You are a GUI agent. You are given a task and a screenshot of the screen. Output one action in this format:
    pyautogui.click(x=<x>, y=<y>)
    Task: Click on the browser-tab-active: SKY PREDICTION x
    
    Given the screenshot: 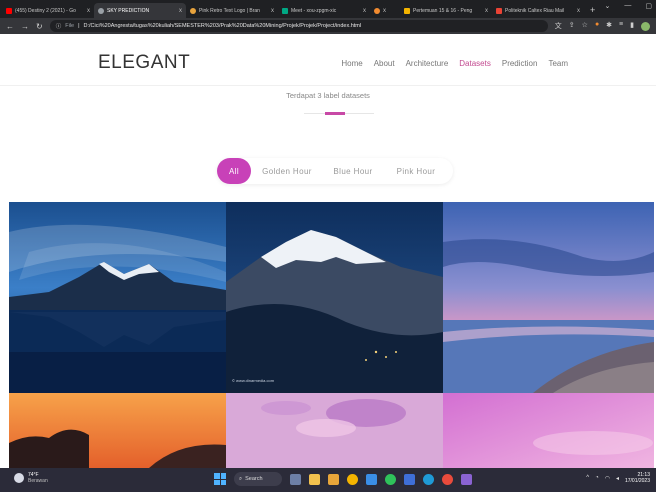 What is the action you would take?
    pyautogui.click(x=140, y=10)
    